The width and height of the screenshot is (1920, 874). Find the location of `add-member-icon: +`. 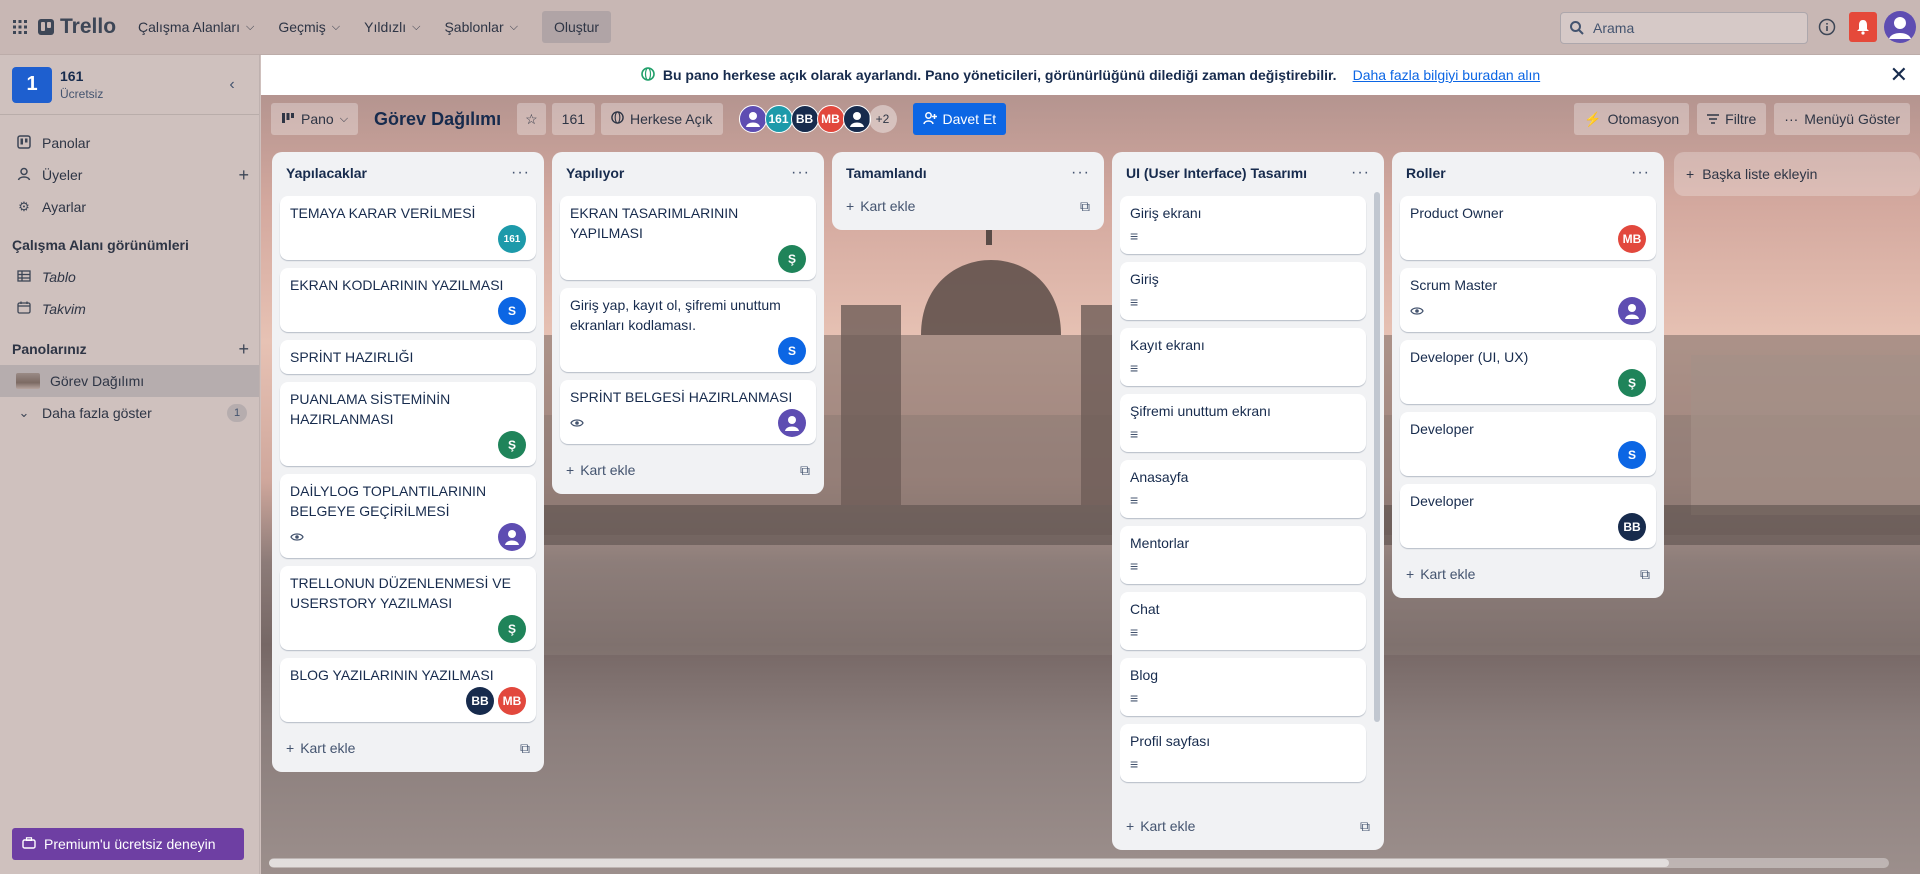

add-member-icon: + is located at coordinates (243, 175).